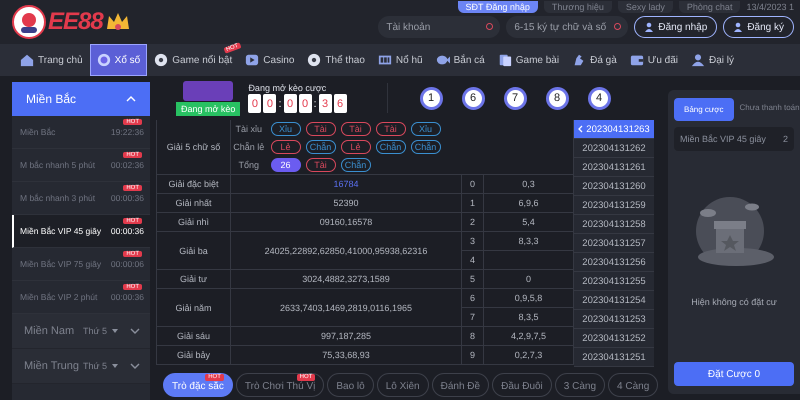  What do you see at coordinates (400, 60) in the screenshot?
I see `nav-tab: Nổ hũ` at bounding box center [400, 60].